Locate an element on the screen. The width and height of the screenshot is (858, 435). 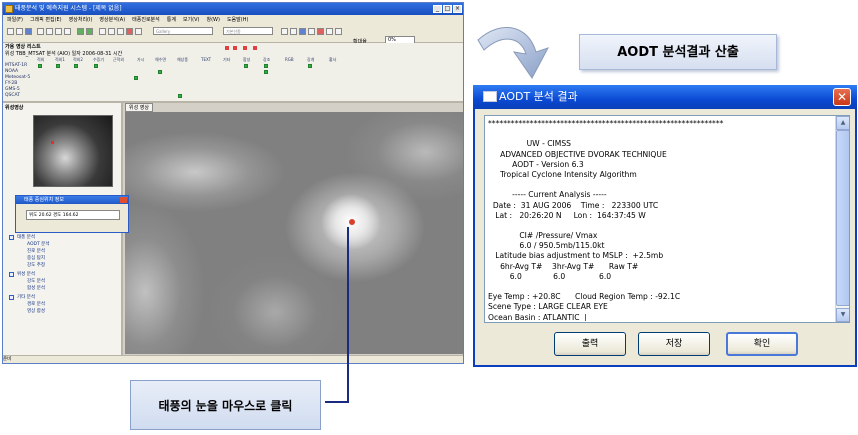
grid-icon is located at coordinates (311, 31).